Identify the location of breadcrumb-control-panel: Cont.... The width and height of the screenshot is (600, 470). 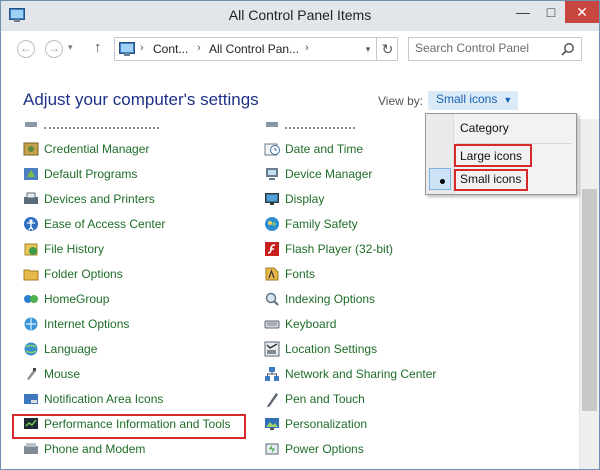
(170, 49).